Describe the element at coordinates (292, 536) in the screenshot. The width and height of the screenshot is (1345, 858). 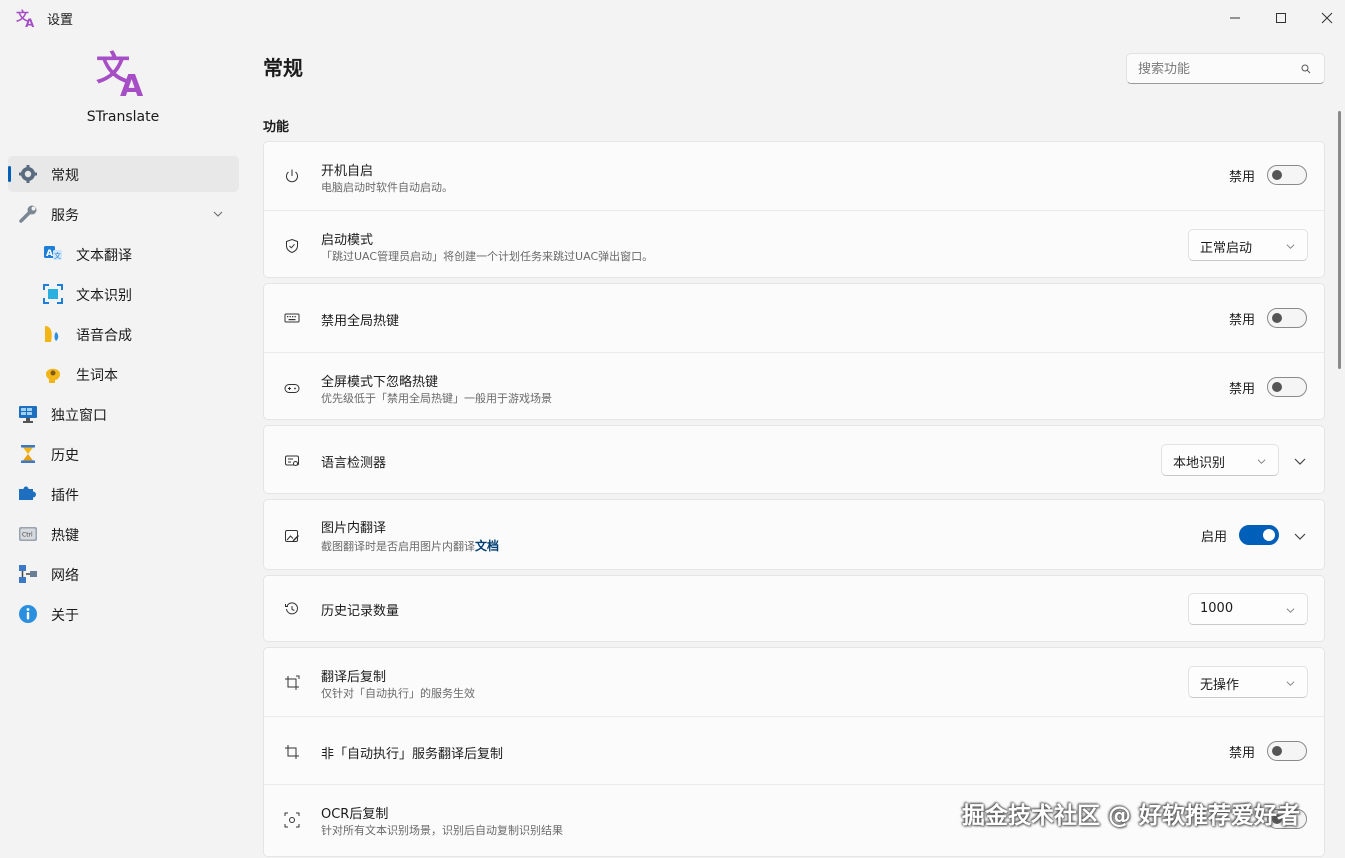
I see `image-edit-icon` at that location.